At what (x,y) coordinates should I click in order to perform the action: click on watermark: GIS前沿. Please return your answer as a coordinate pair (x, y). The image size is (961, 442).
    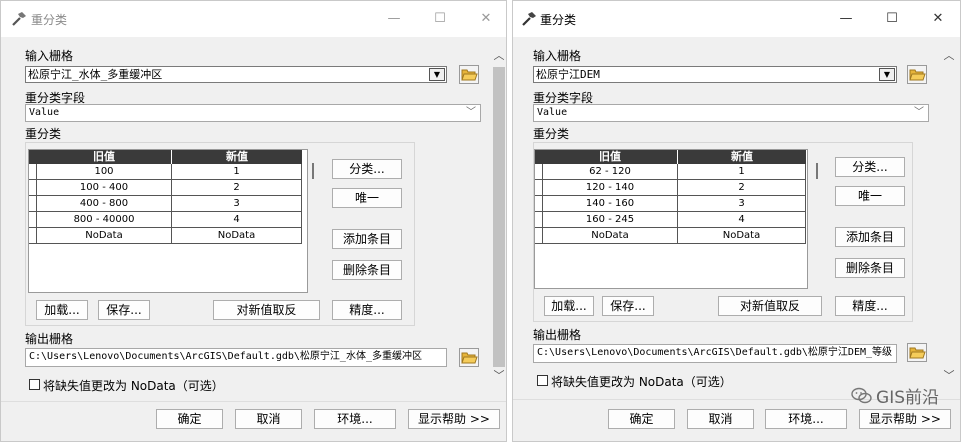
    Looking at the image, I should click on (895, 396).